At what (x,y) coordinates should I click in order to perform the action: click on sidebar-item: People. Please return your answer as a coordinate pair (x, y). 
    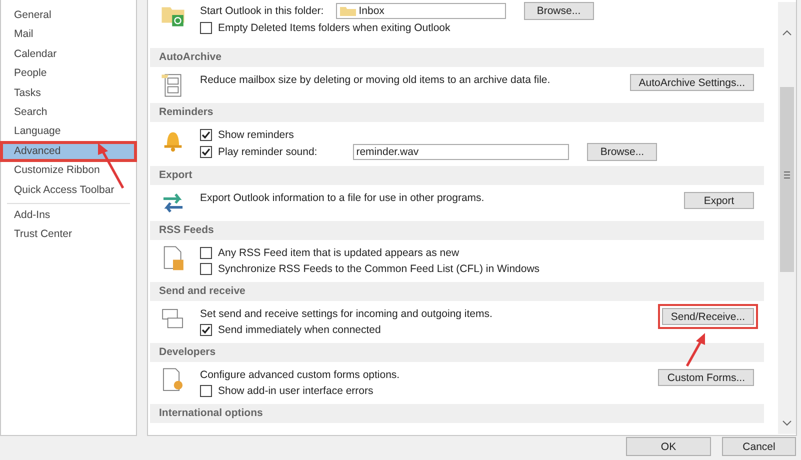
    Looking at the image, I should click on (68, 74).